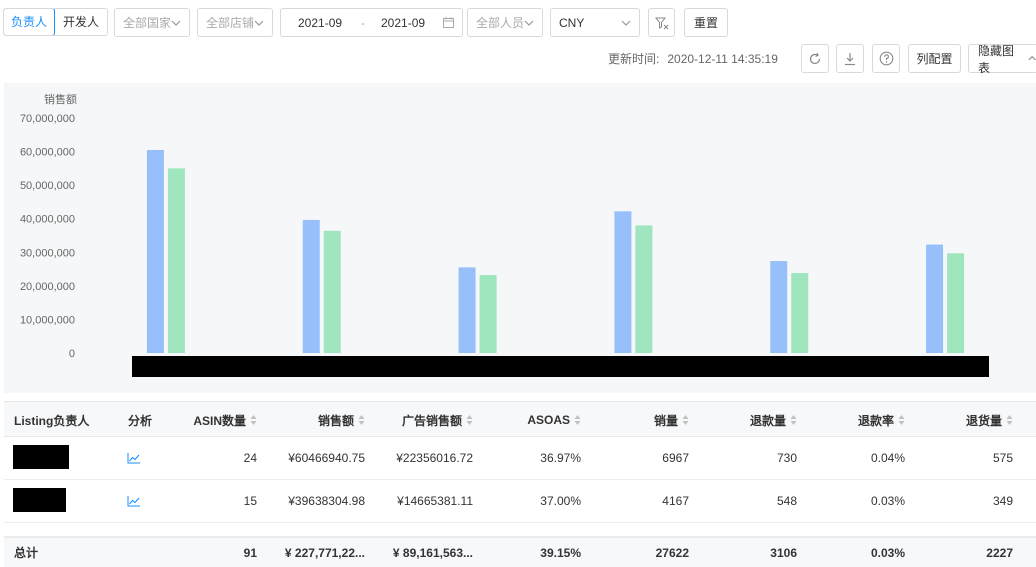  What do you see at coordinates (665, 420) in the screenshot?
I see `col-quantity-label: 销量` at bounding box center [665, 420].